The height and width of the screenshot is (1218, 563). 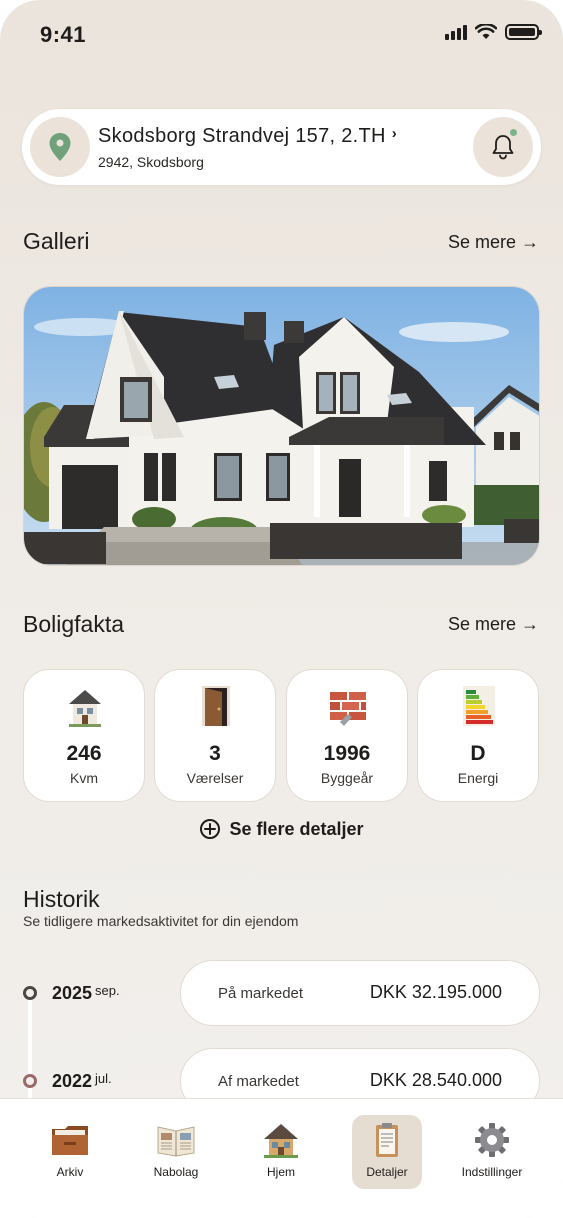 What do you see at coordinates (176, 1141) in the screenshot?
I see `open-book-icon` at bounding box center [176, 1141].